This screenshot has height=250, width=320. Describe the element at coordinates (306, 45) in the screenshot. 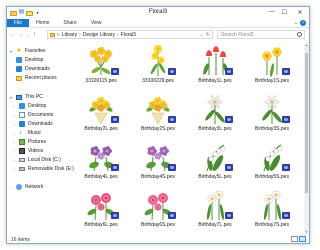

I see `scroll-up-arrow: ▲` at that location.